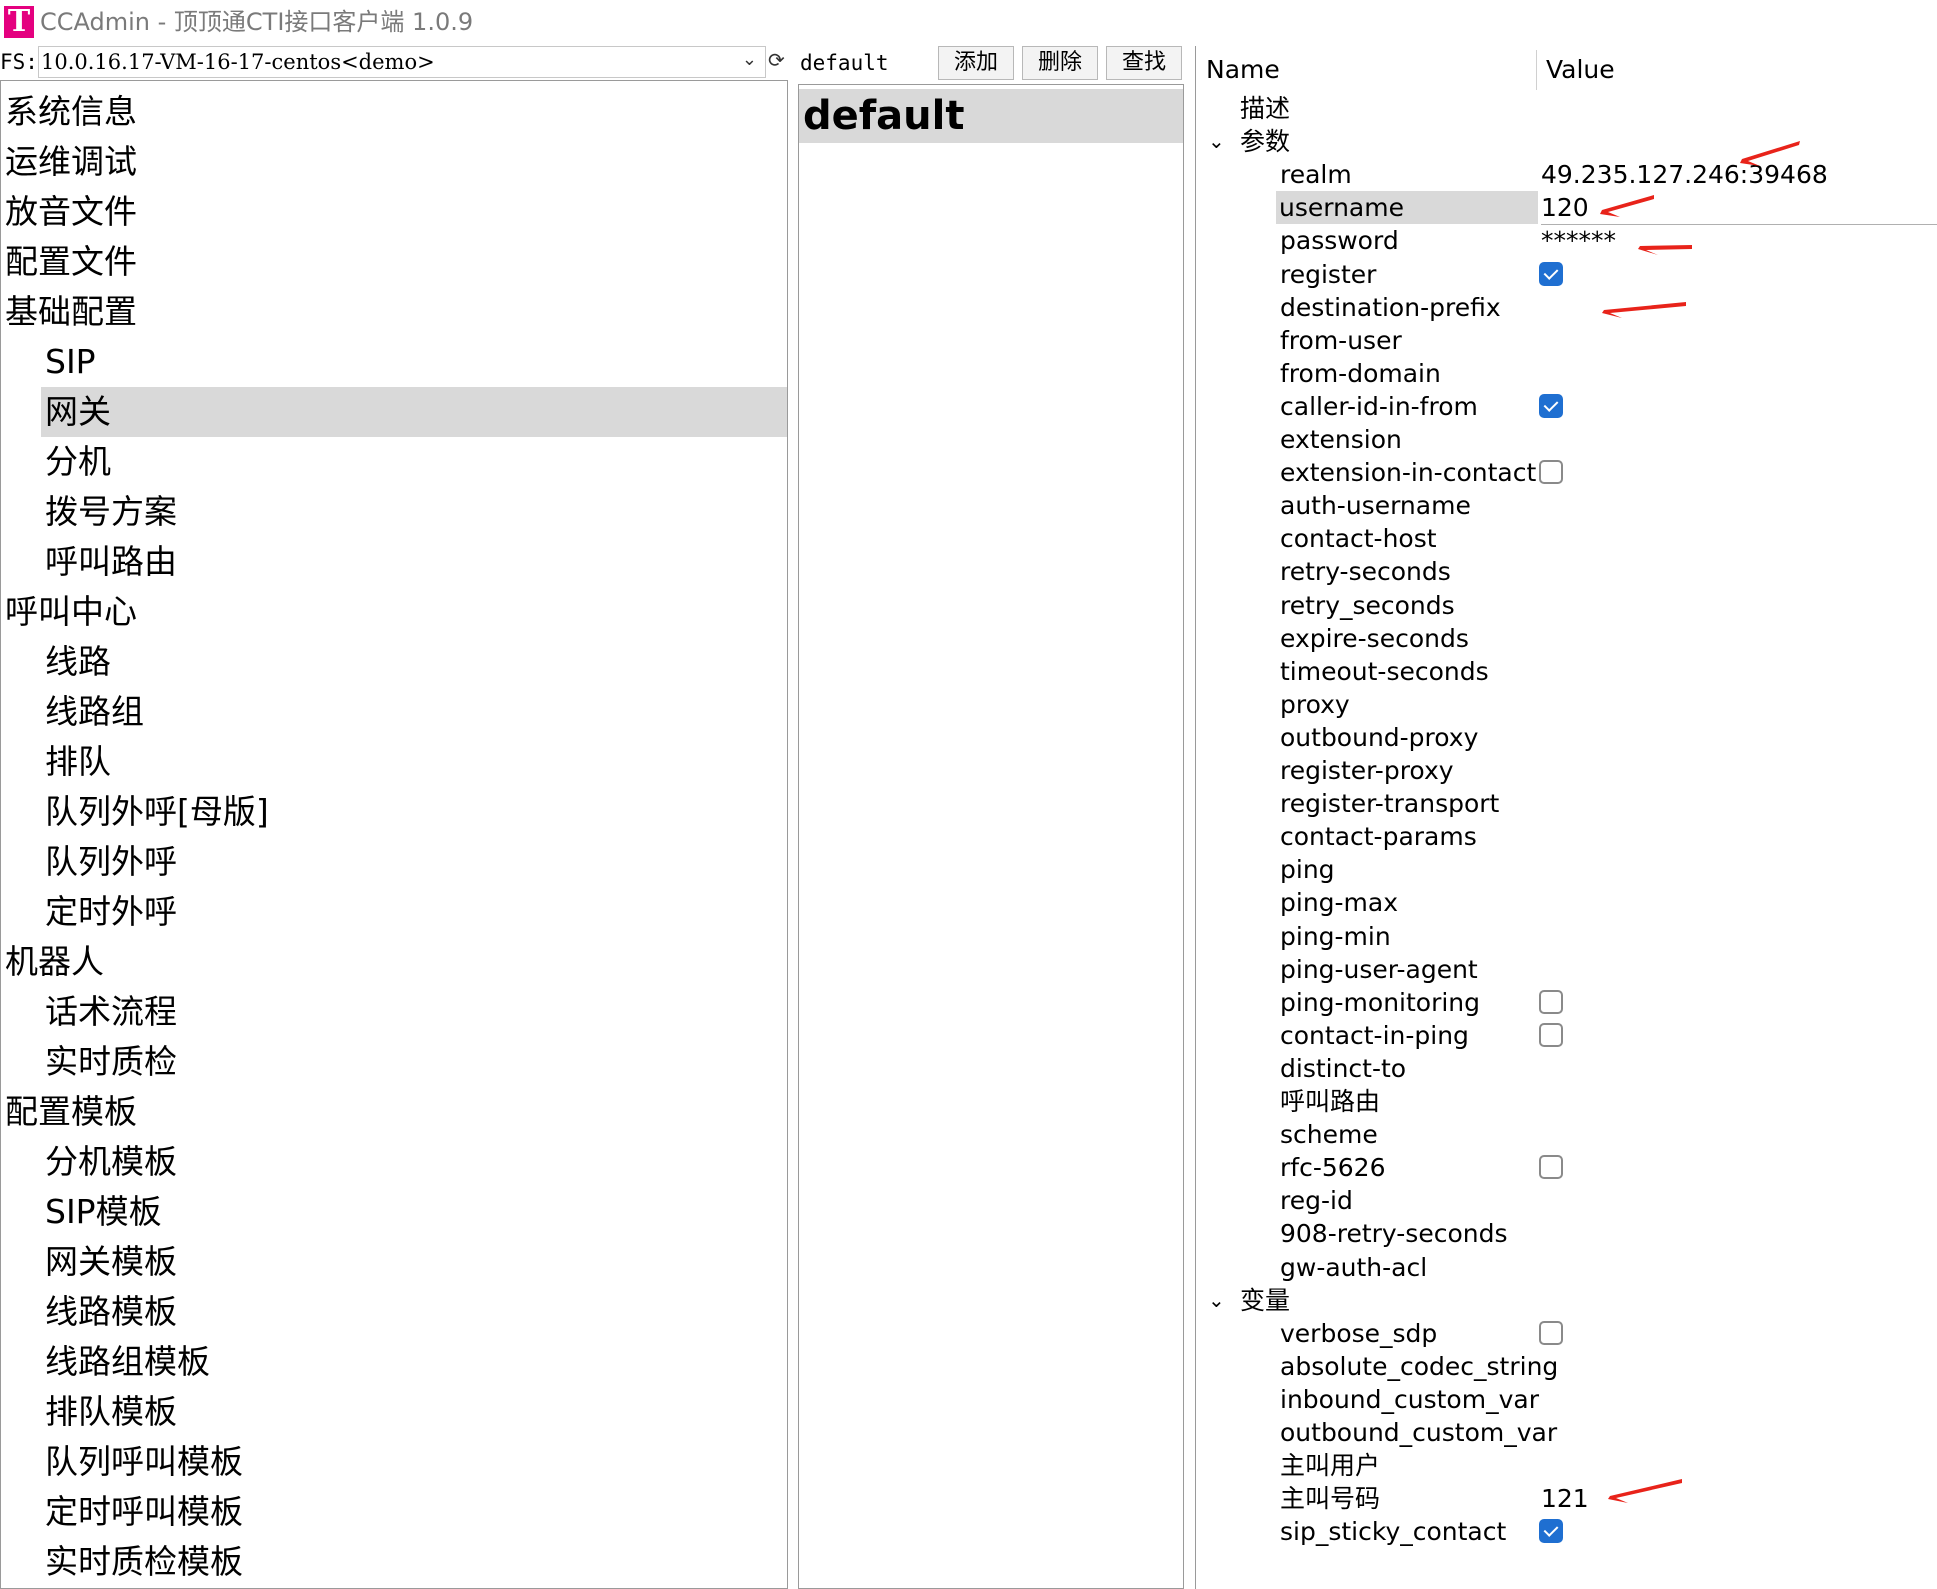 This screenshot has width=1937, height=1589. What do you see at coordinates (1566, 1531) in the screenshot?
I see `property-row: sip_sticky_contact` at bounding box center [1566, 1531].